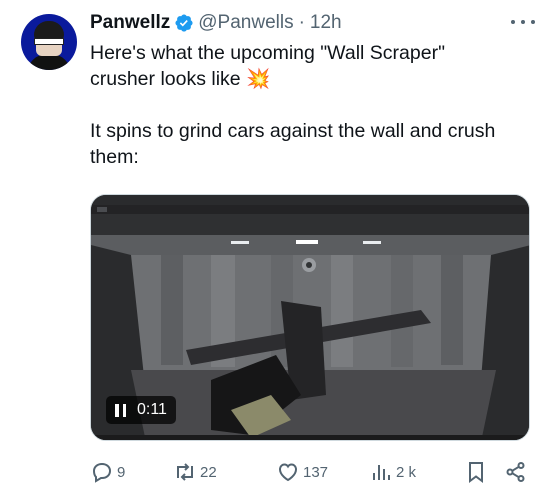  Describe the element at coordinates (102, 472) in the screenshot. I see `reply-icon` at that location.